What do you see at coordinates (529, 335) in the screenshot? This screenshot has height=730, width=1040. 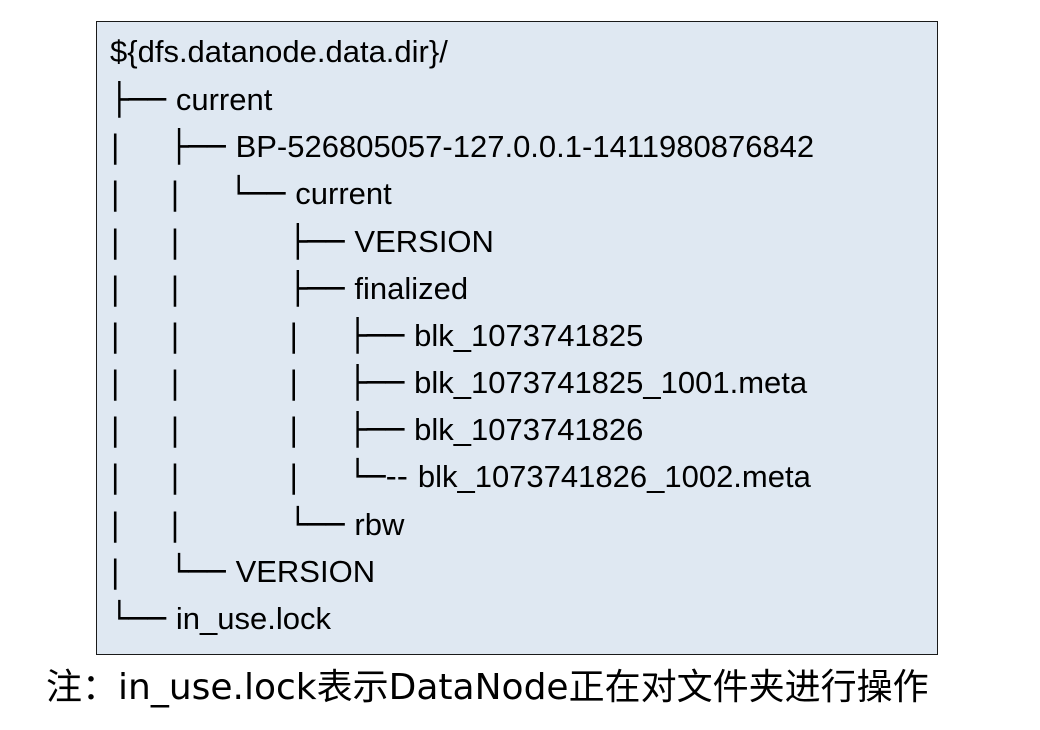 I see `tree-node-label: blk_1073741825` at bounding box center [529, 335].